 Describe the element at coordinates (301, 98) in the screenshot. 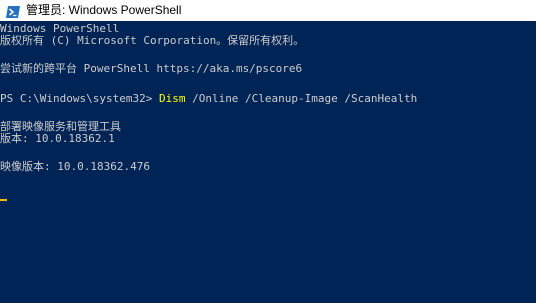

I see `command-arguments: /Online /Cleanup-Image /ScanHealth` at that location.